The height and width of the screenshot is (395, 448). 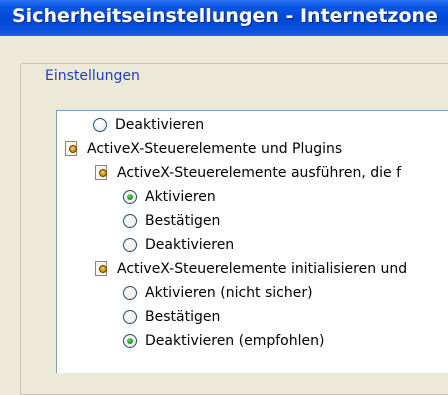 I want to click on window-title: Sicherheitseinstellungen - Internetzone, so click(x=225, y=16).